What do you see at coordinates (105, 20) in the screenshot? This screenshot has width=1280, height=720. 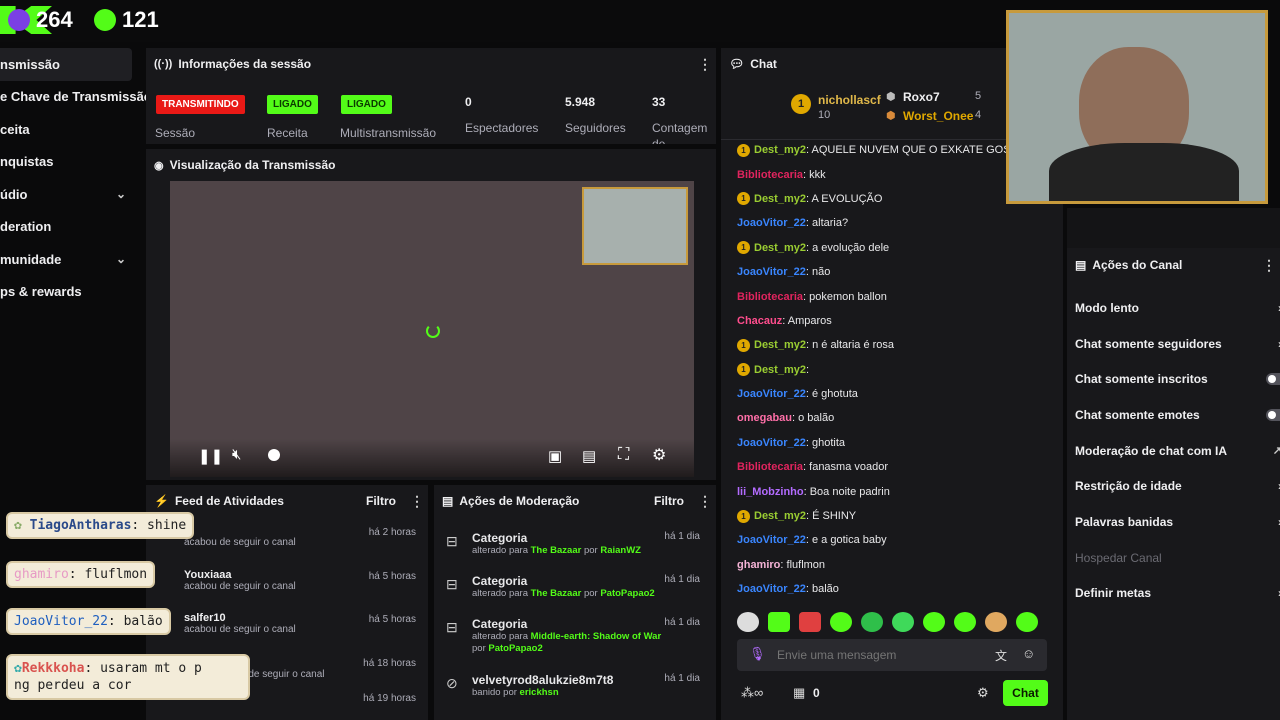 I see `followers-icon` at bounding box center [105, 20].